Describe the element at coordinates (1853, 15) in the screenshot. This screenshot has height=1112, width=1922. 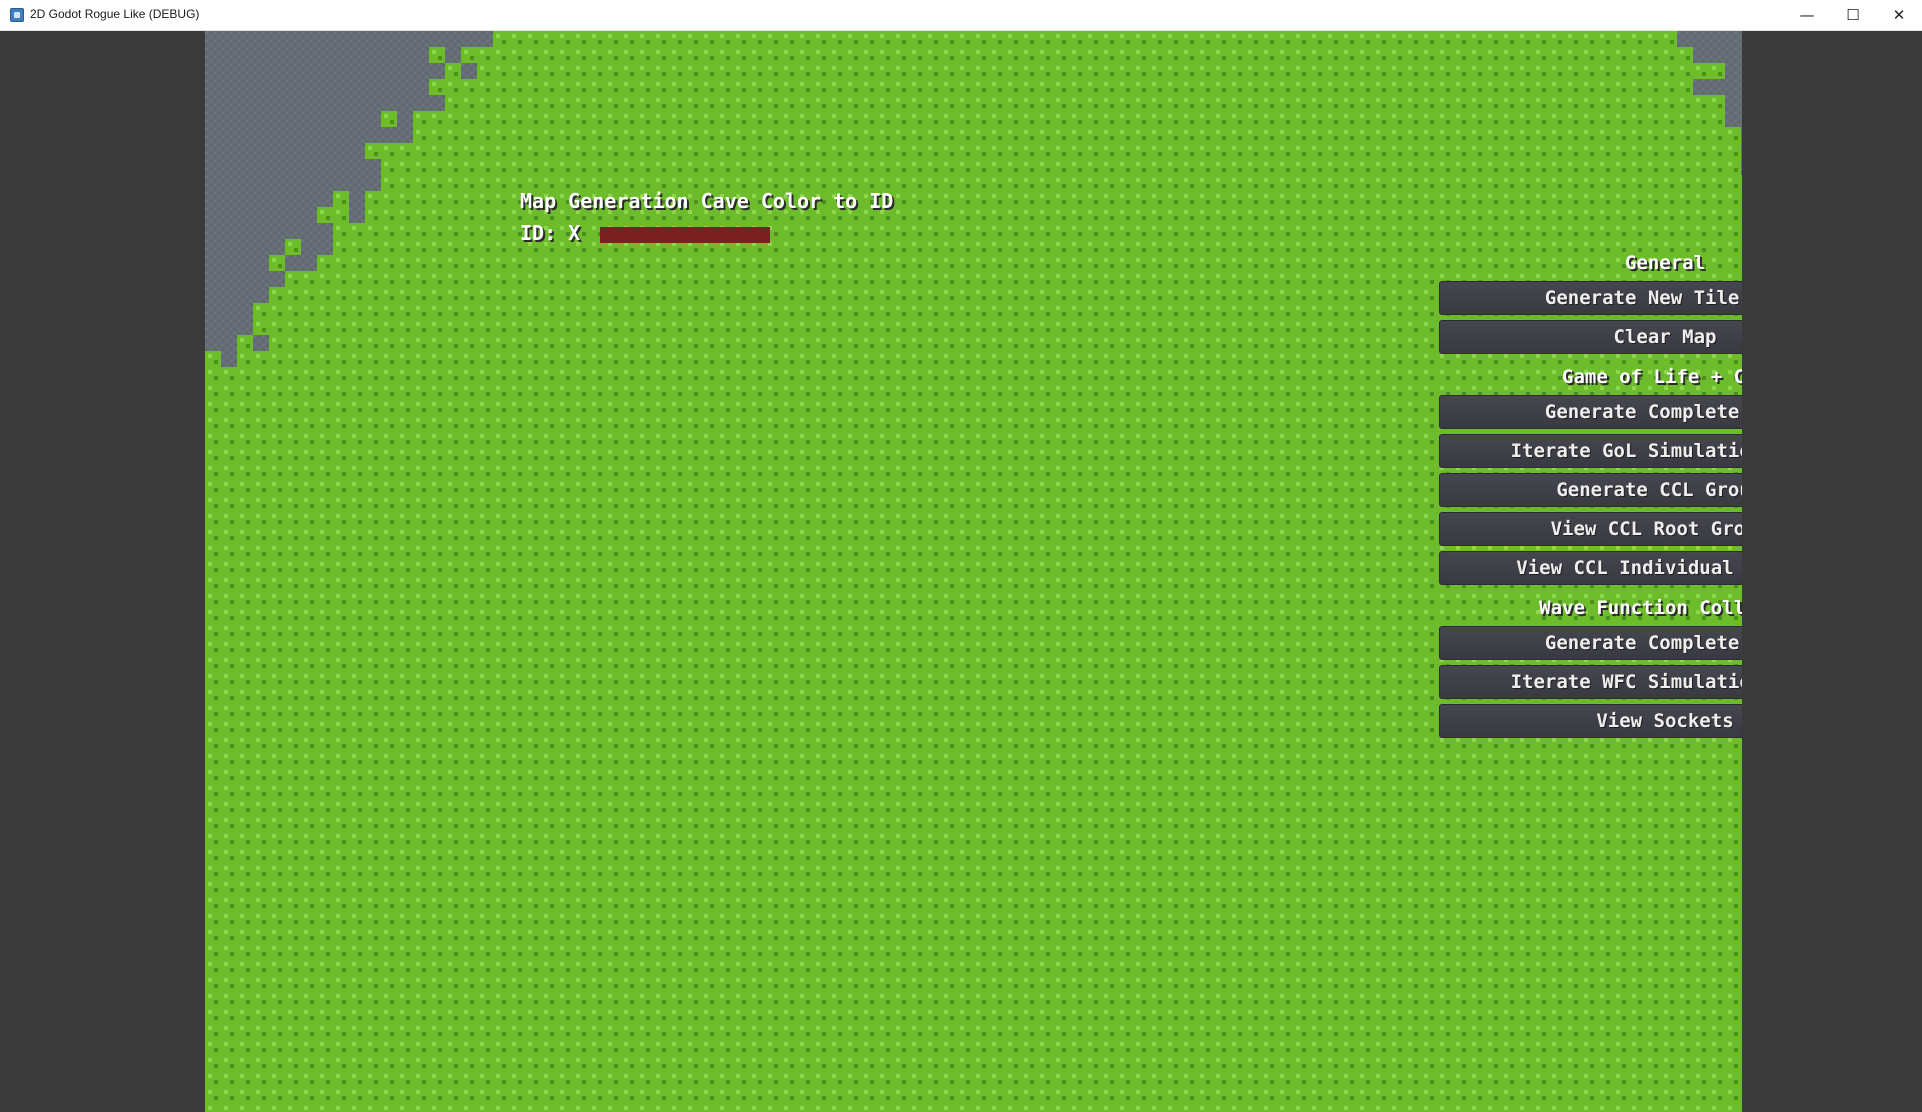
I see `maximize-button: ☐` at that location.